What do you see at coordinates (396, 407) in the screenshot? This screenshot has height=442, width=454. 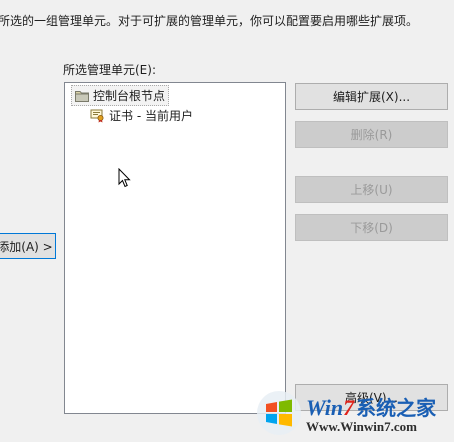 I see `watermark-brand-cn: 系统之家` at bounding box center [396, 407].